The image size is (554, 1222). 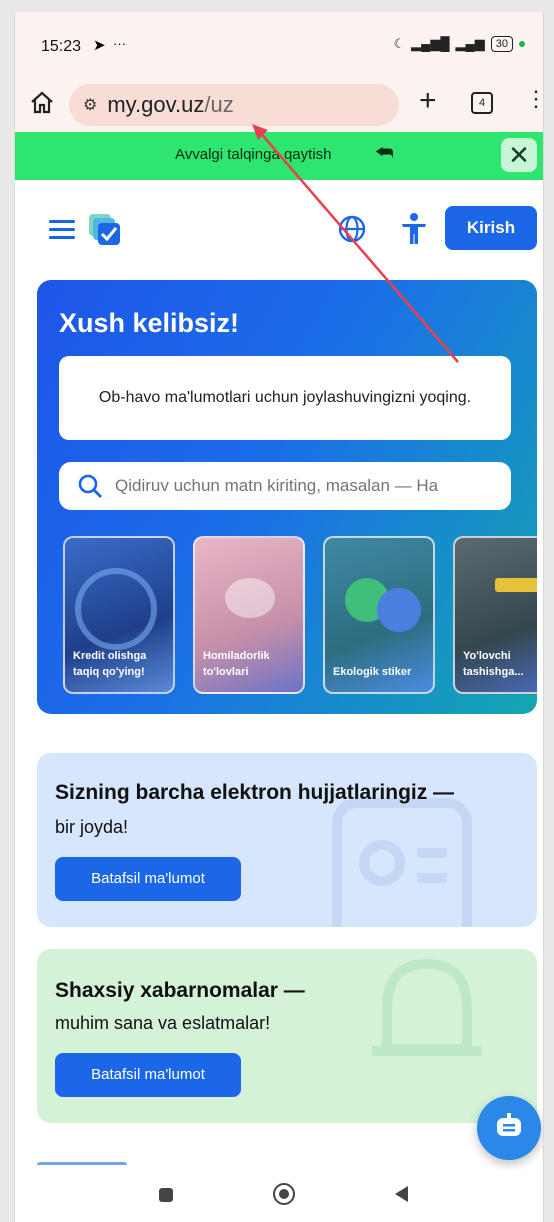 I want to click on address-bar: ⚙ my.gov.uz/uz, so click(x=234, y=105).